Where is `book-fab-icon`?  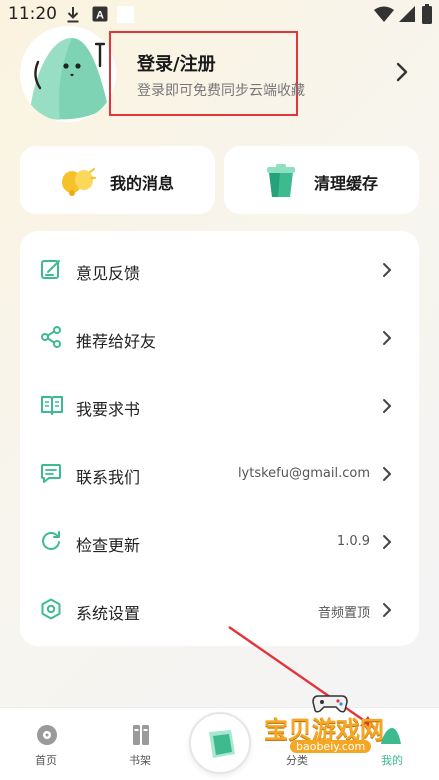 book-fab-icon is located at coordinates (222, 744).